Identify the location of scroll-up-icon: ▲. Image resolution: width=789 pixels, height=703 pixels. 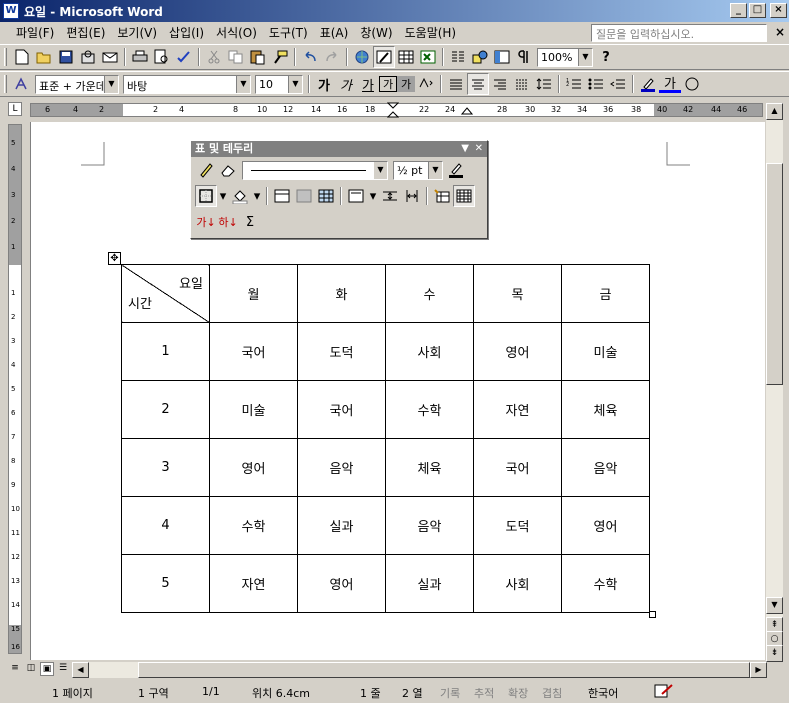
(774, 111).